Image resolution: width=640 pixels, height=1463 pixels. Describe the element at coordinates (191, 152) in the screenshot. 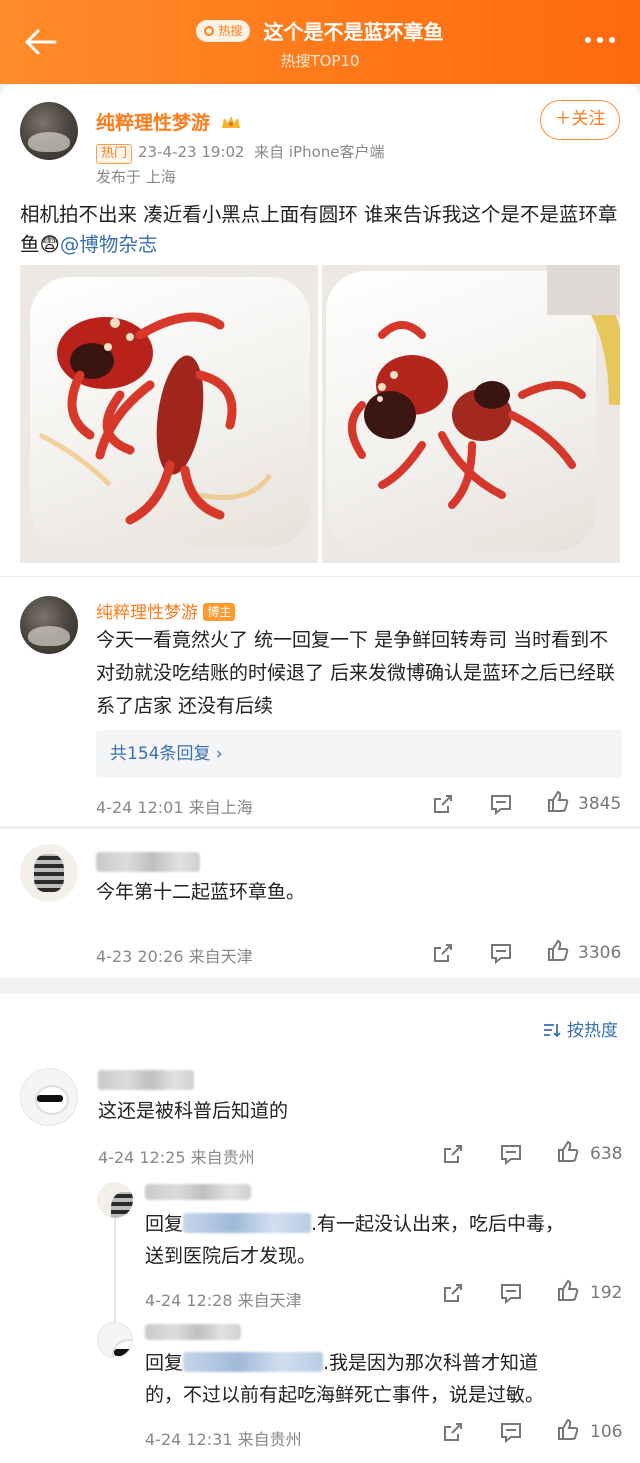

I see `post-date: 23-4-23 19:02` at that location.